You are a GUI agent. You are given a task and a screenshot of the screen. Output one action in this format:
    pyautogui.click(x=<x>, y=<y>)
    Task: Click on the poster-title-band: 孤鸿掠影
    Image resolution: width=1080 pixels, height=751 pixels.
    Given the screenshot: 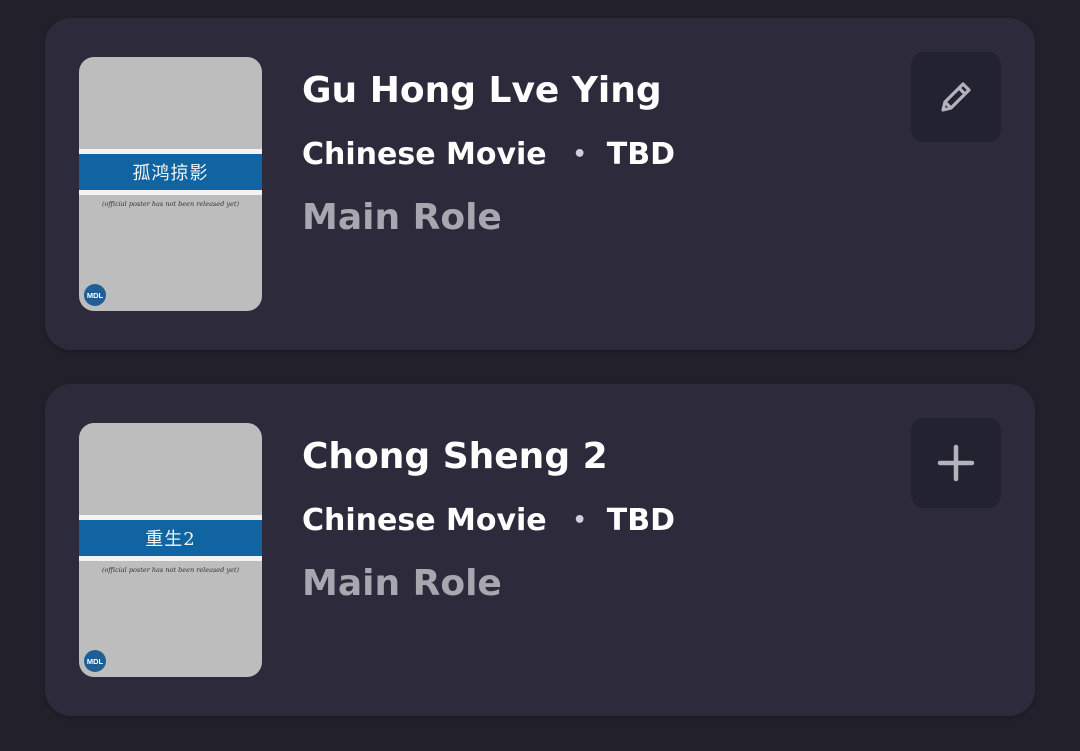 What is the action you would take?
    pyautogui.click(x=170, y=172)
    